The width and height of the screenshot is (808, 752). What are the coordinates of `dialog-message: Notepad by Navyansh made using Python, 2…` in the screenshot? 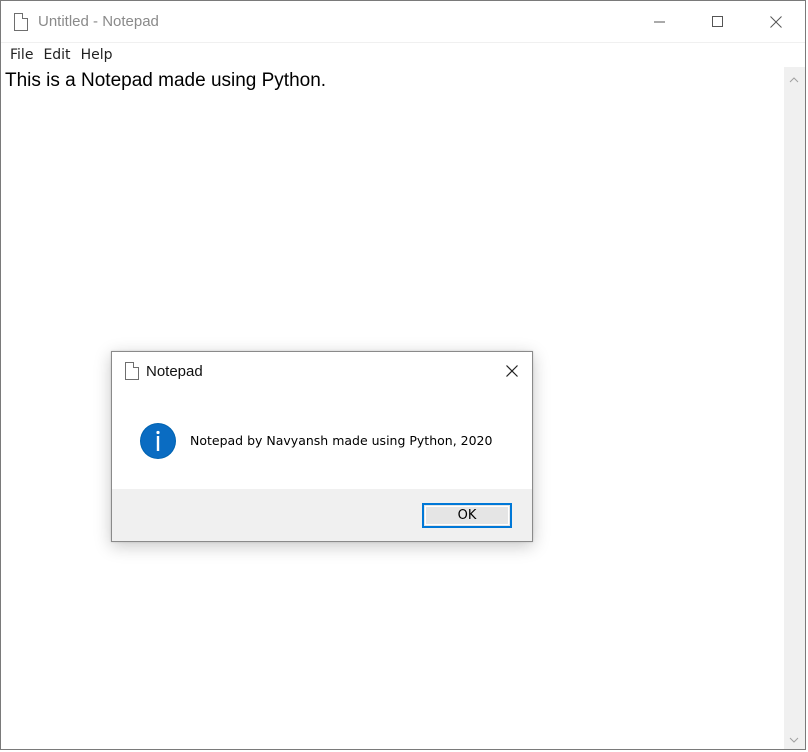 It's located at (341, 440).